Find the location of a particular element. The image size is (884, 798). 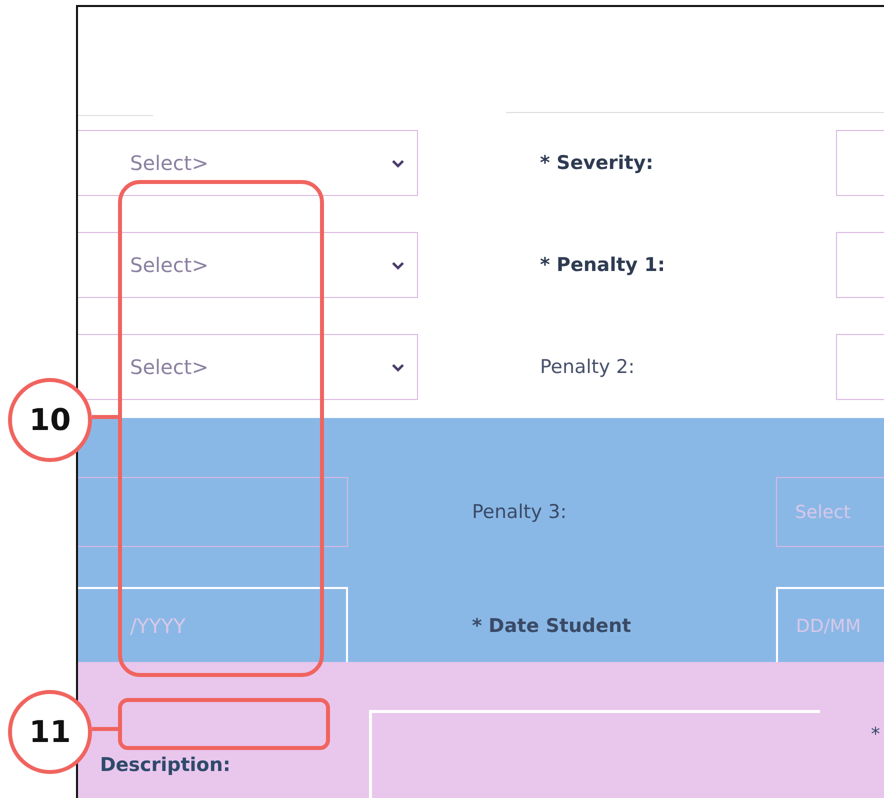

description-field is located at coordinates (594, 754).